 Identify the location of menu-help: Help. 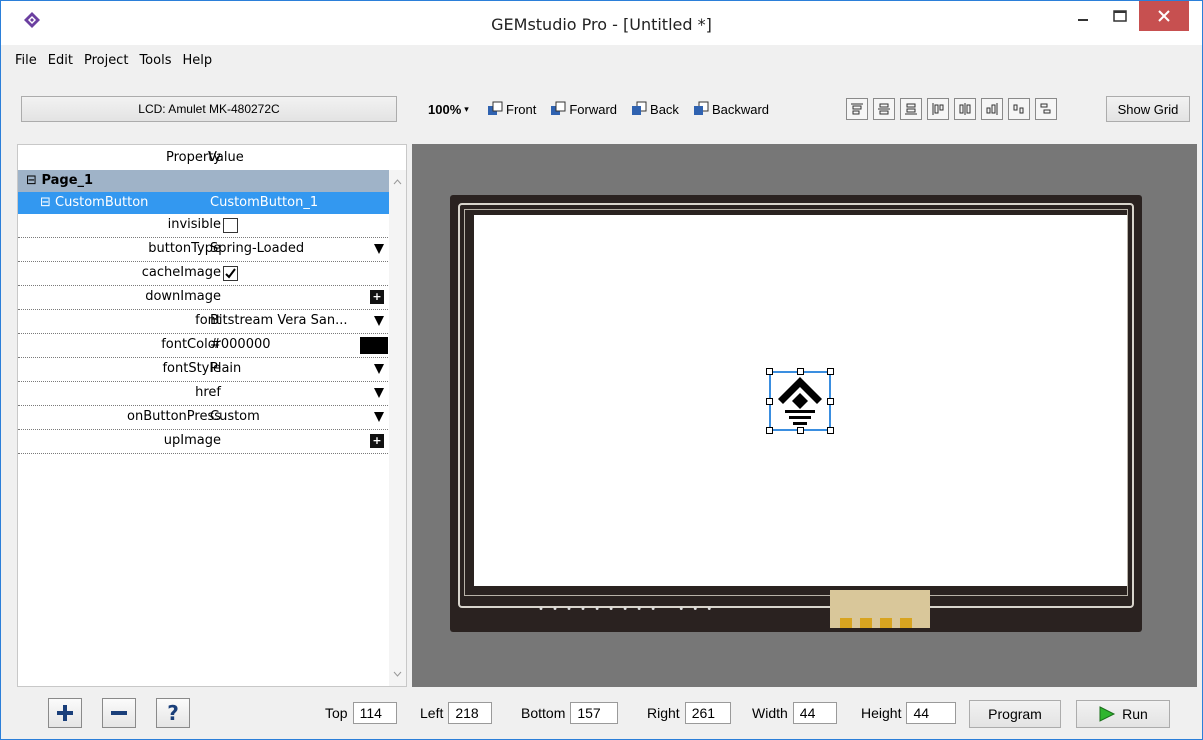
(198, 60).